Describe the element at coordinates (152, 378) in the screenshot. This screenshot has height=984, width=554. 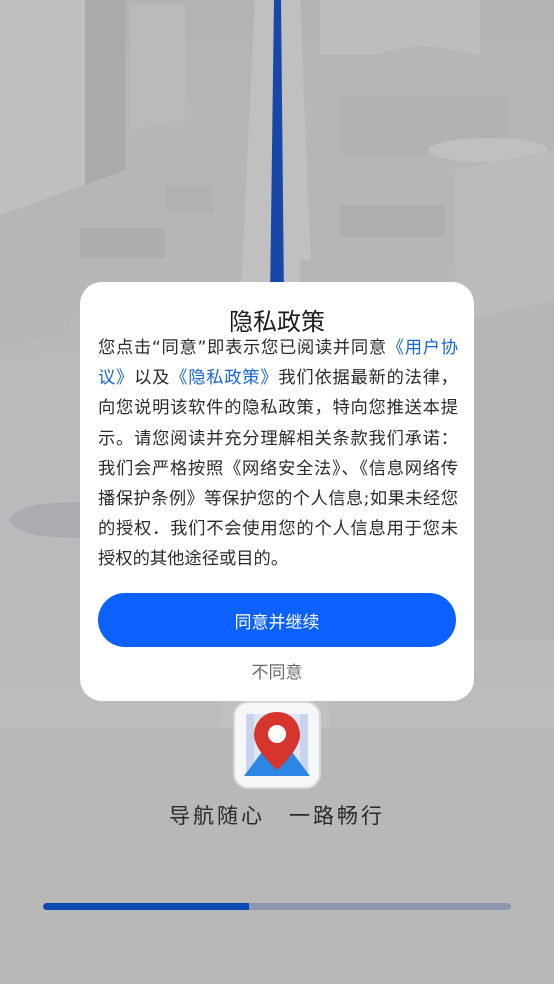
I see `body-connector: 以及` at that location.